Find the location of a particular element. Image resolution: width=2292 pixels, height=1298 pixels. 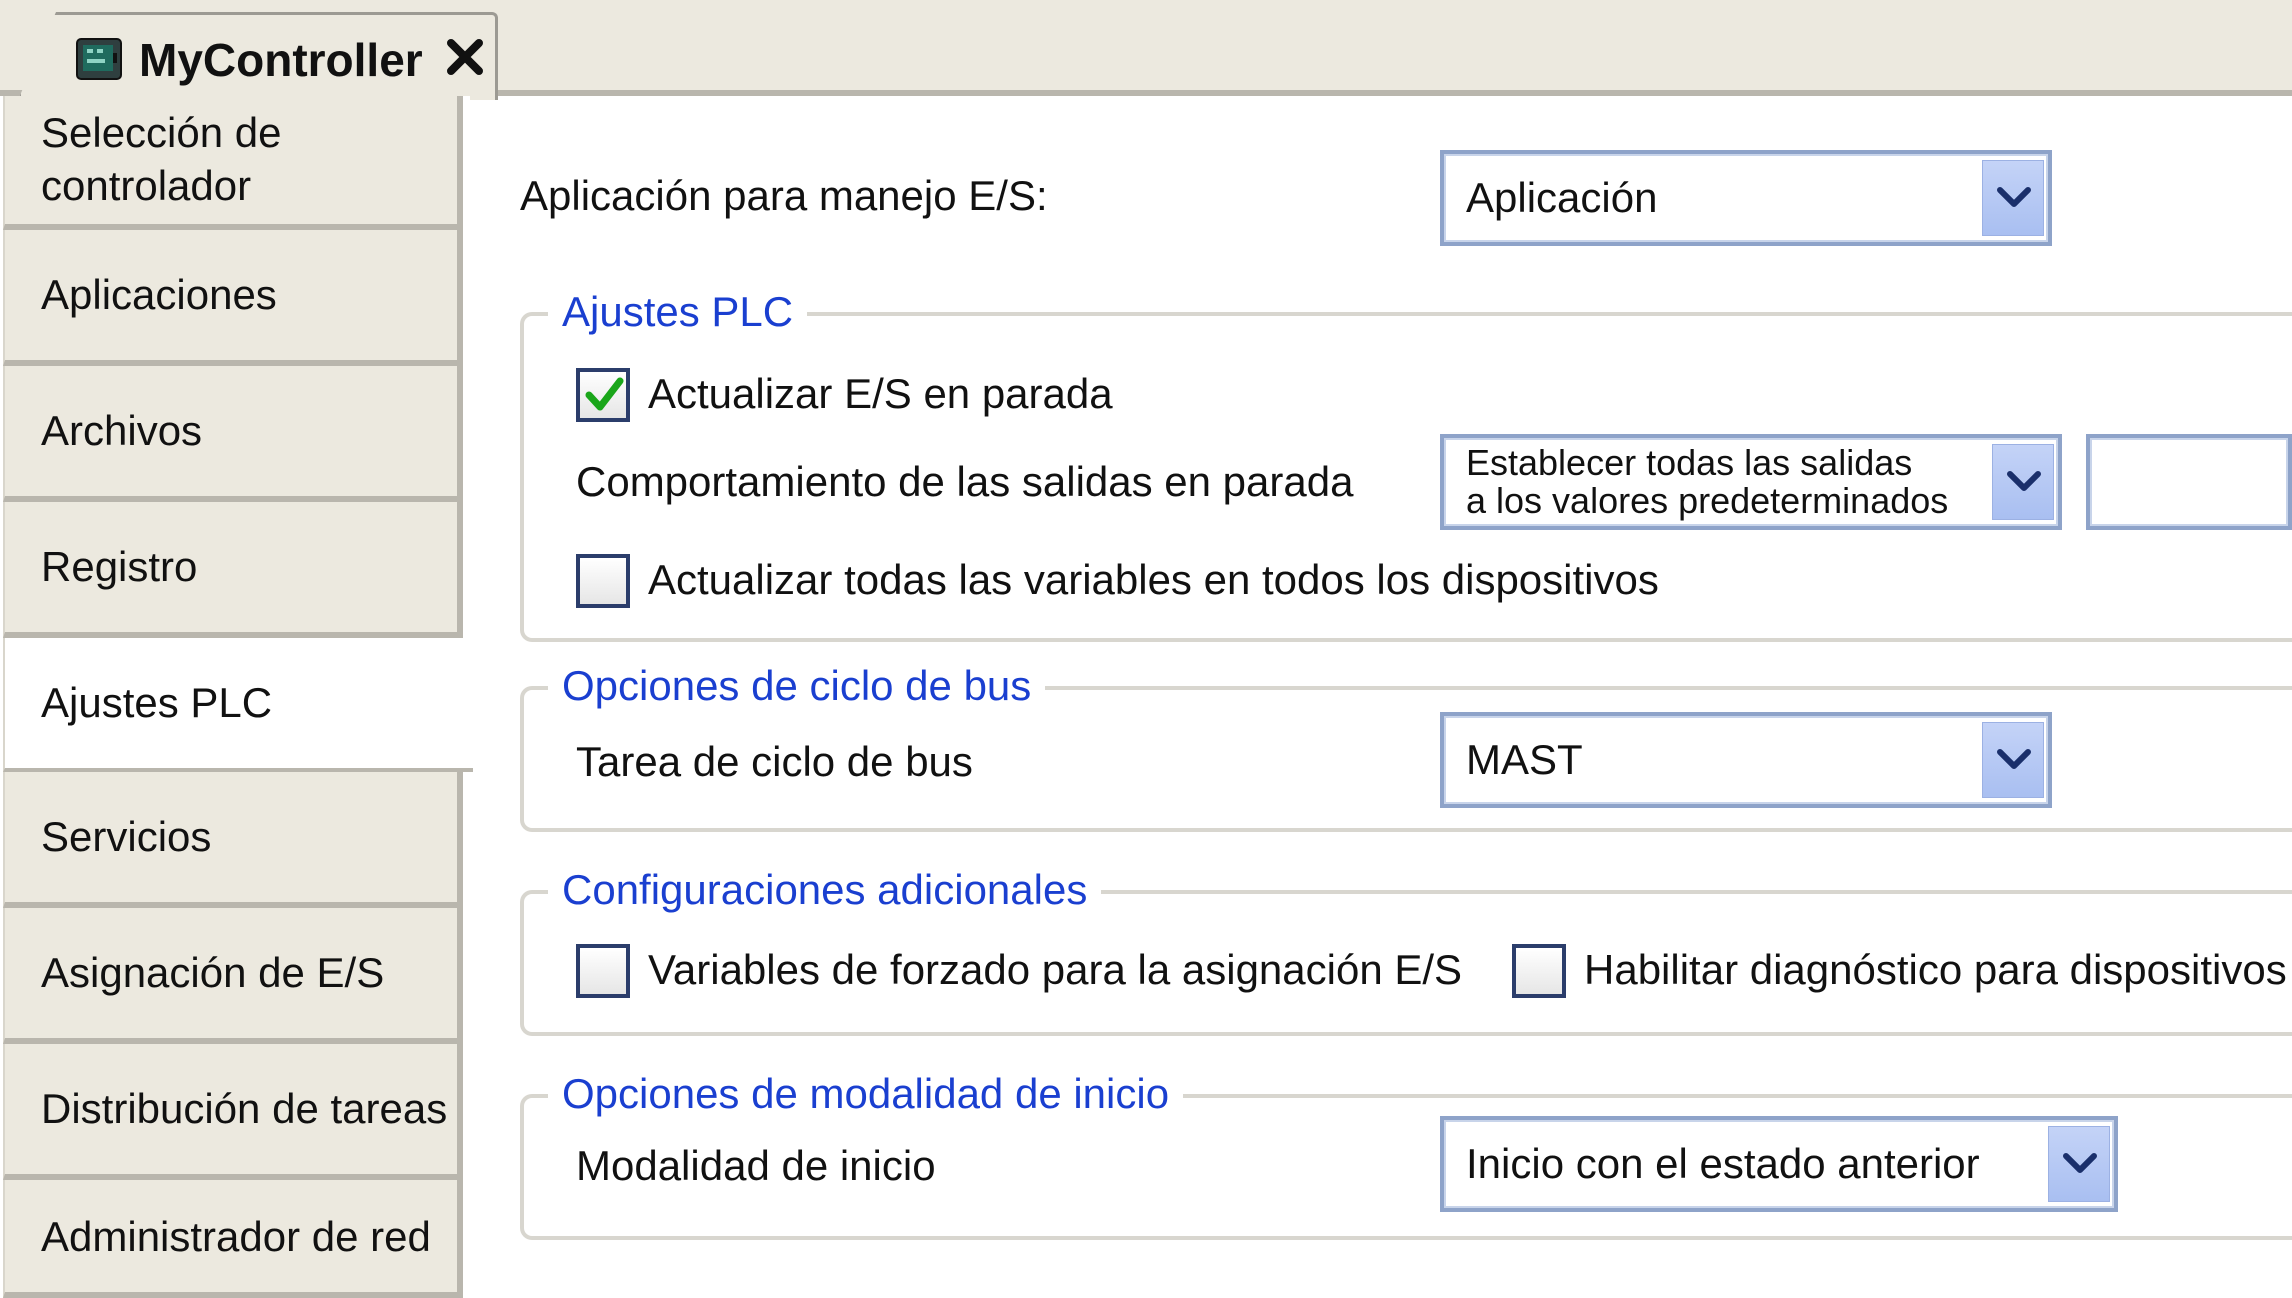

tab-mycontroller: MyController is located at coordinates (258, 56).